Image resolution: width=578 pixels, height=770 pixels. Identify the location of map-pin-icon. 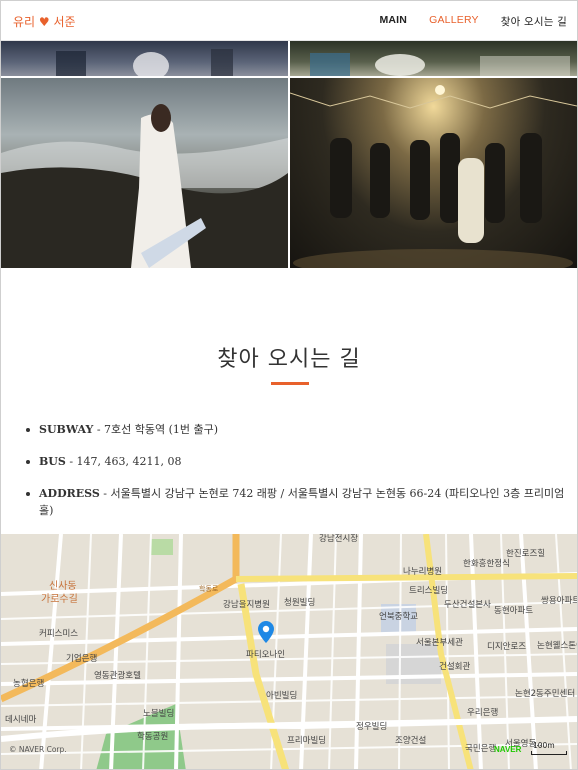
(266, 632).